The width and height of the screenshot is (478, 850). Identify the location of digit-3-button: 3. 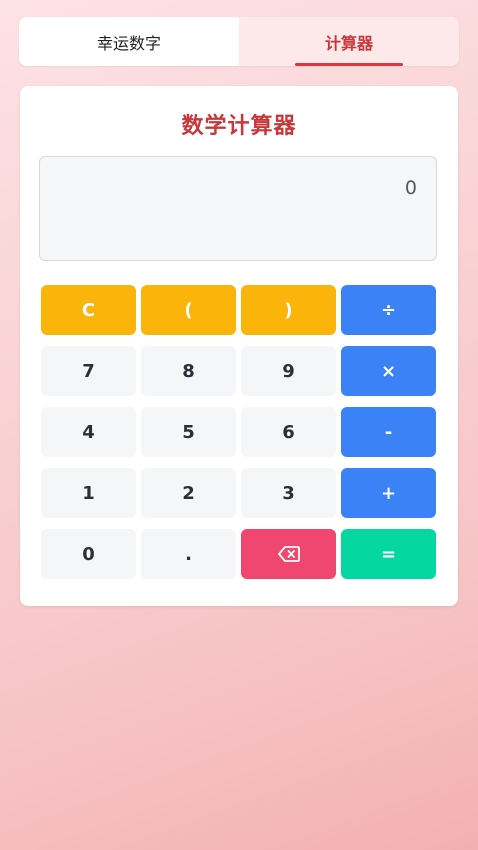
(288, 493).